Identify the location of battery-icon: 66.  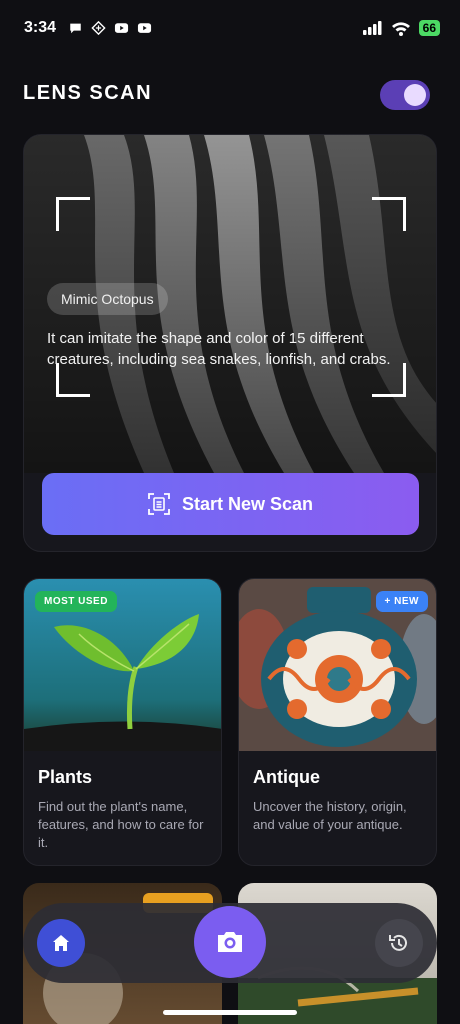
(429, 28).